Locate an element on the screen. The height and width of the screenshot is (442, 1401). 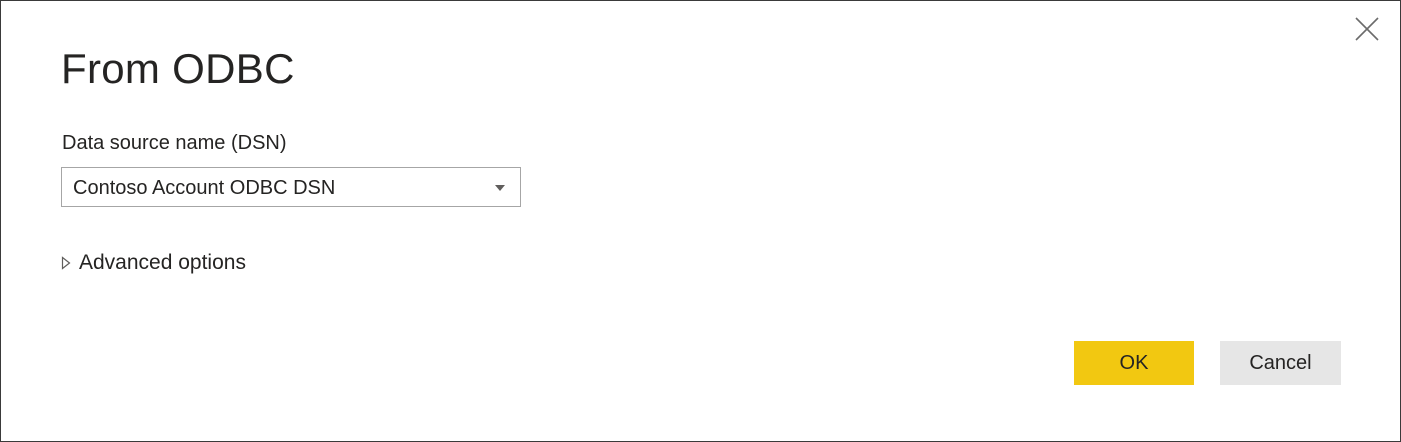
dialog-title: From ODBC is located at coordinates (178, 68).